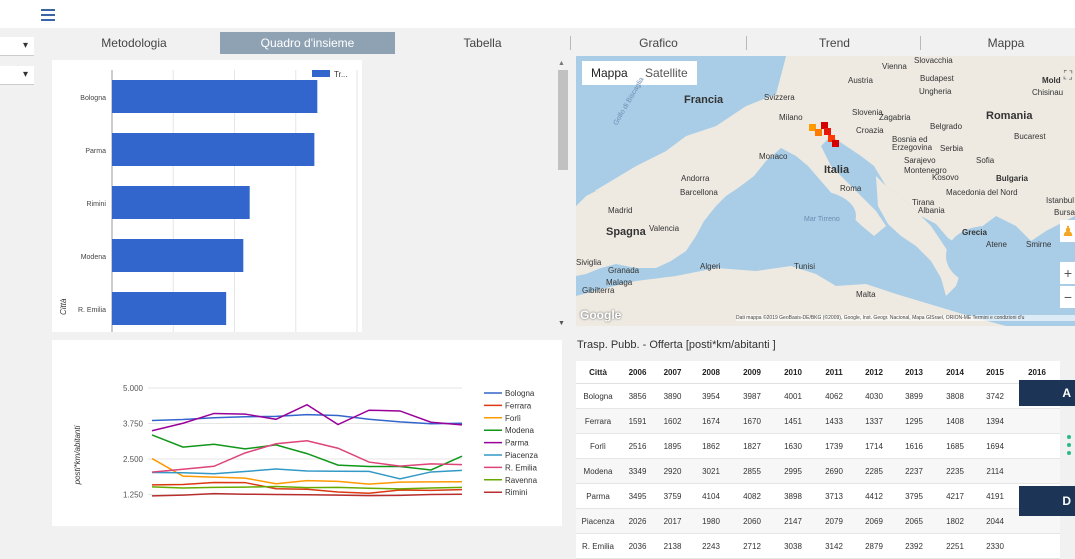 The image size is (1075, 559). Describe the element at coordinates (874, 372) in the screenshot. I see `table-header: 2012` at that location.